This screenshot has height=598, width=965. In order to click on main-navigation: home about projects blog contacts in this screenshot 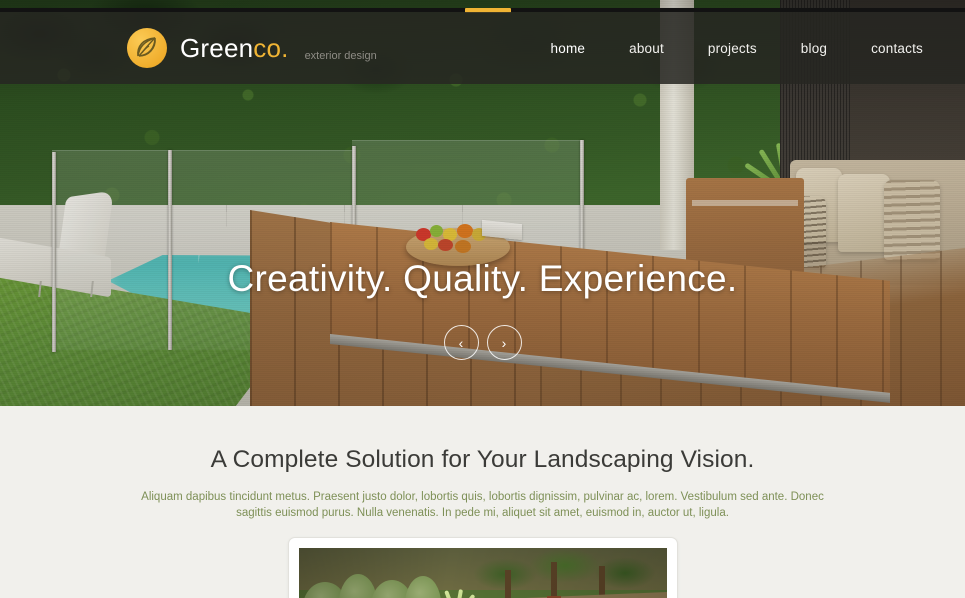, I will do `click(737, 48)`.